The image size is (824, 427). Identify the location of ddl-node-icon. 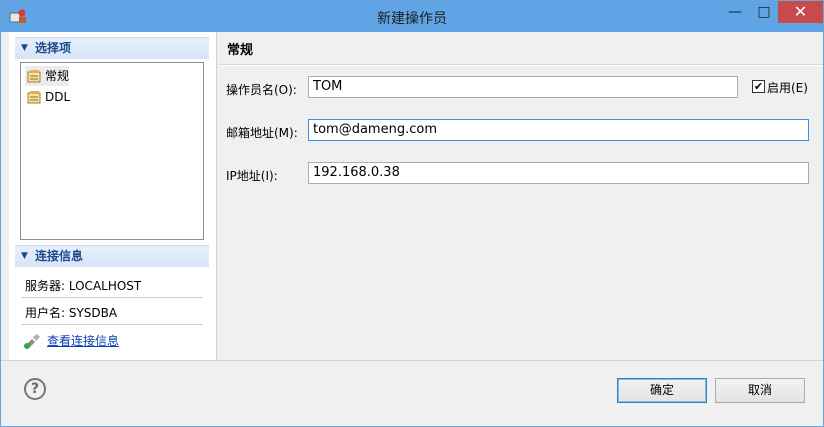
(34, 97).